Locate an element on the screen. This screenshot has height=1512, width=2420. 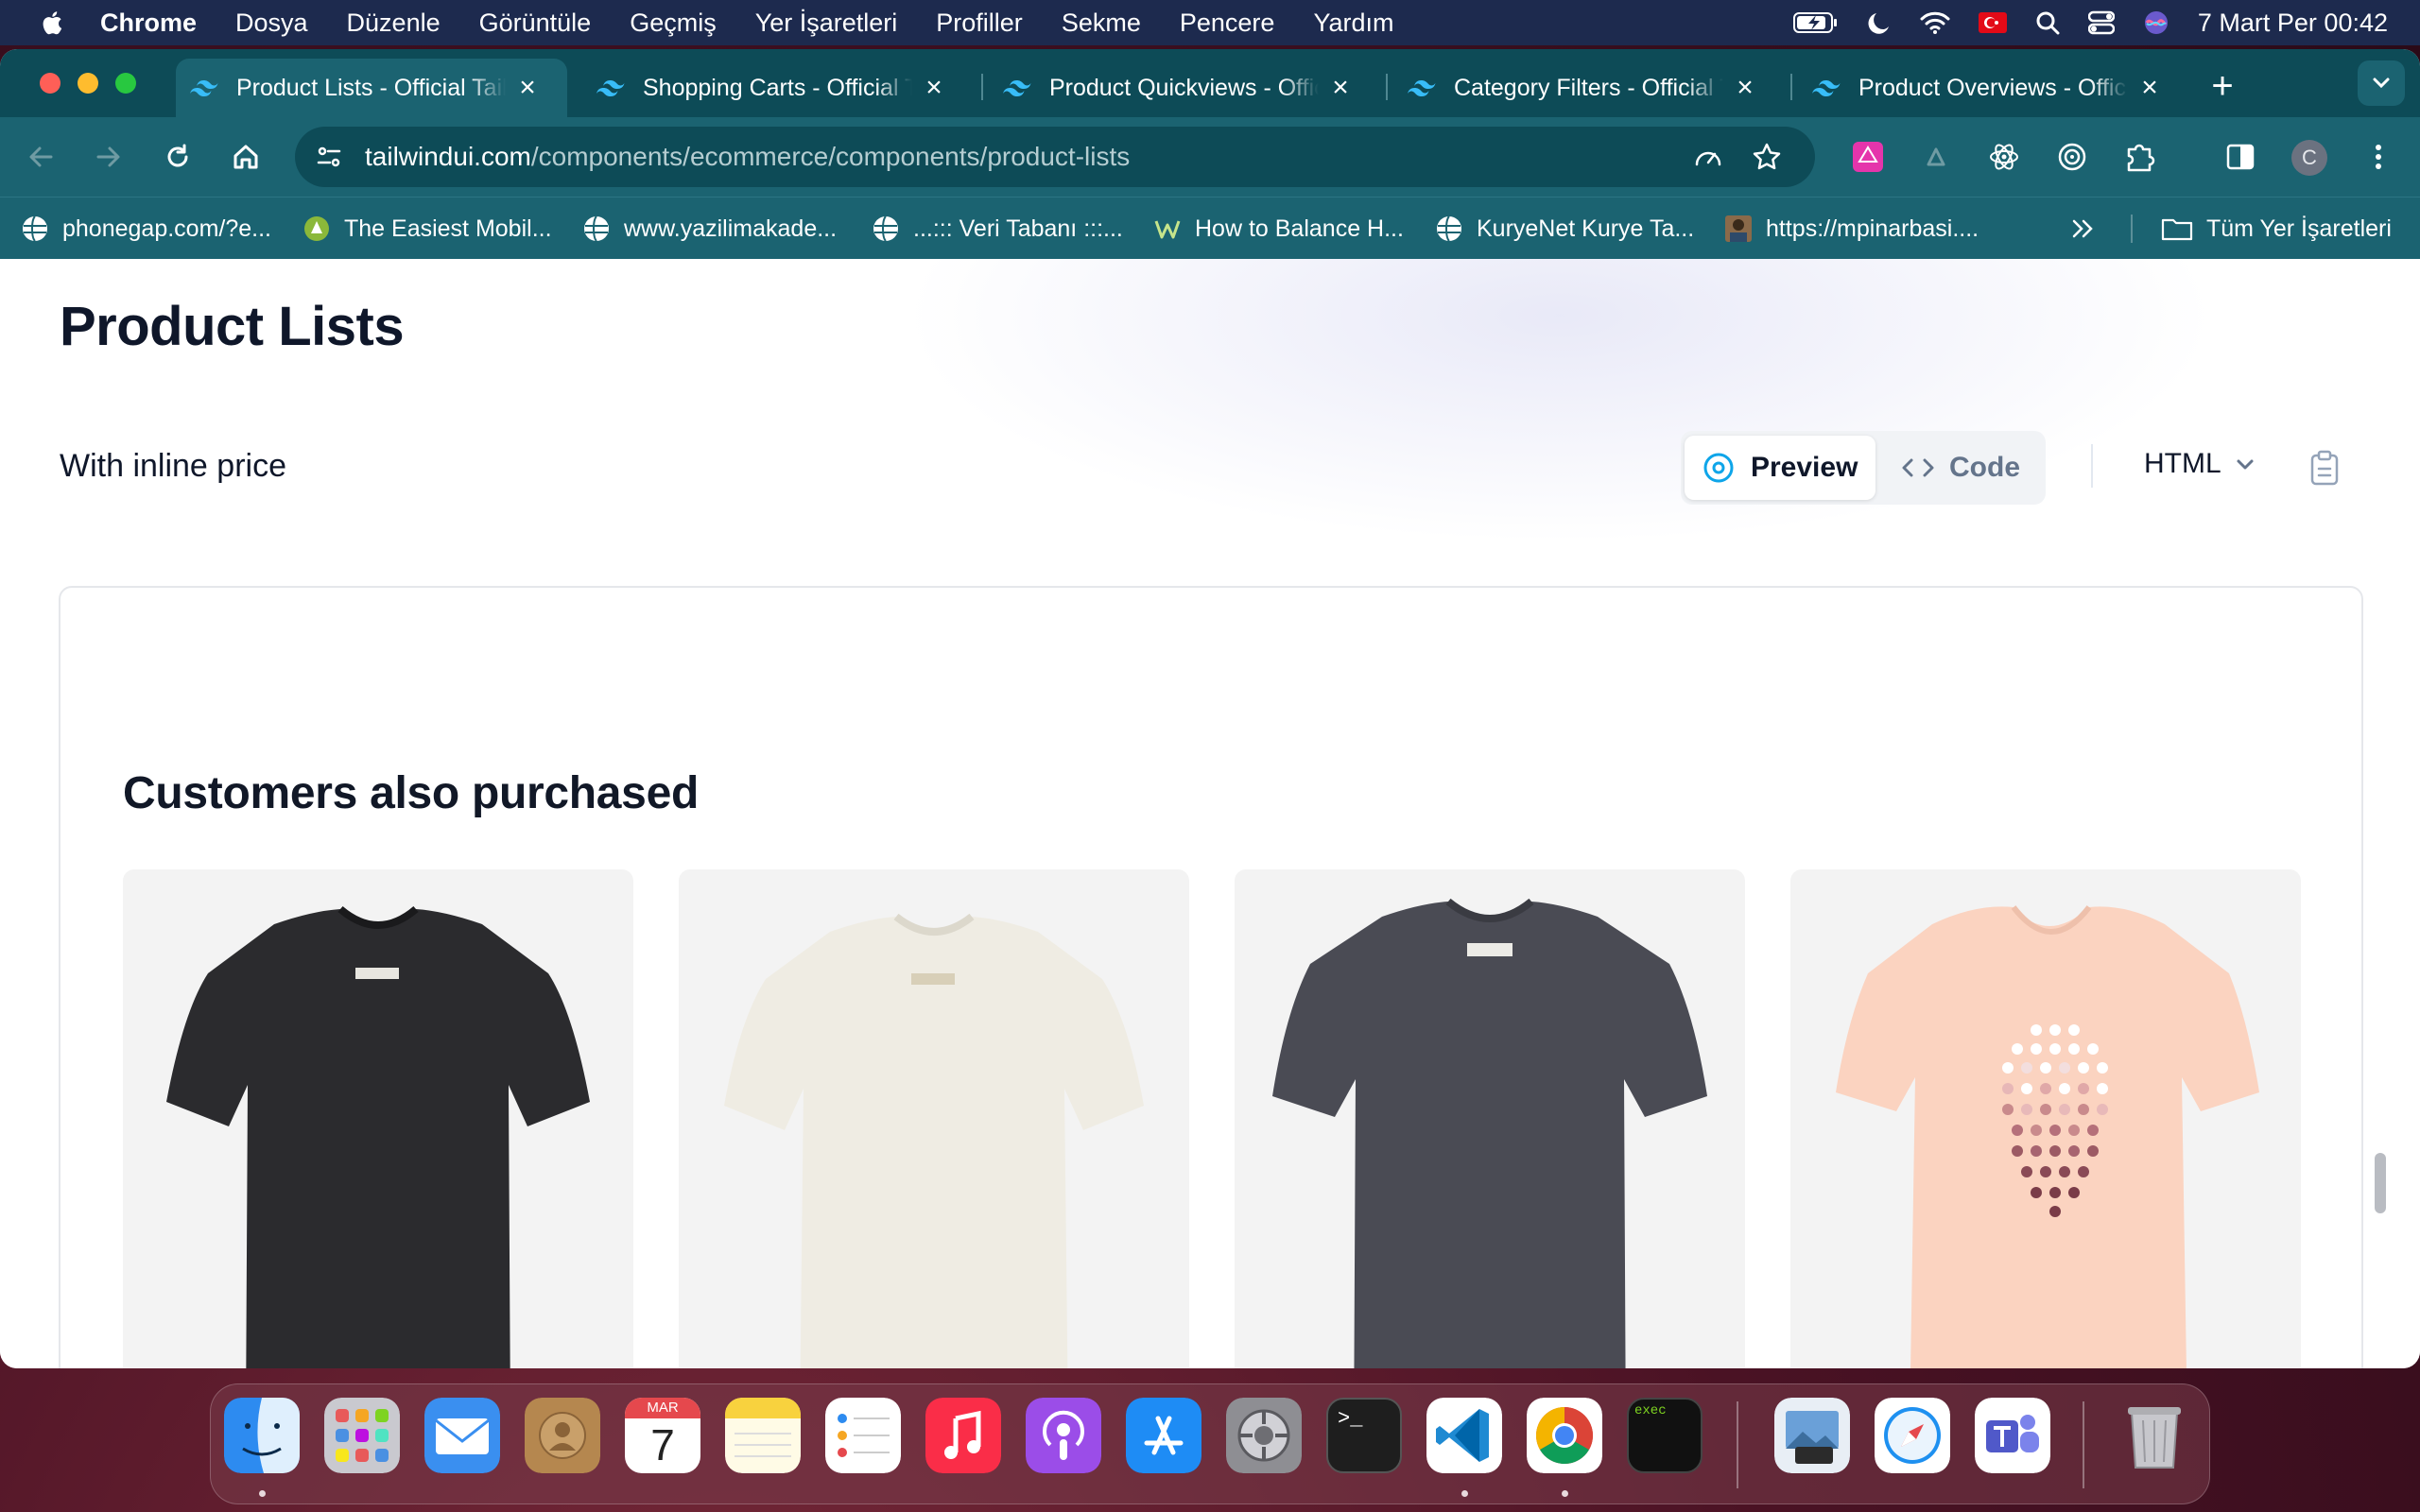
app-store-icon is located at coordinates (1163, 1435).